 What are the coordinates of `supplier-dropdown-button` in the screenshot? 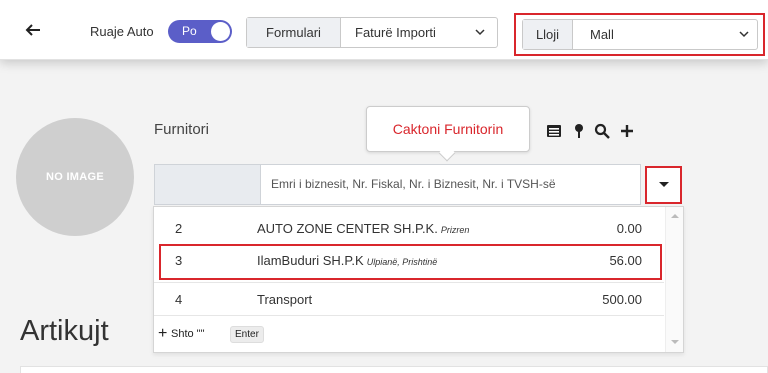 It's located at (663, 185).